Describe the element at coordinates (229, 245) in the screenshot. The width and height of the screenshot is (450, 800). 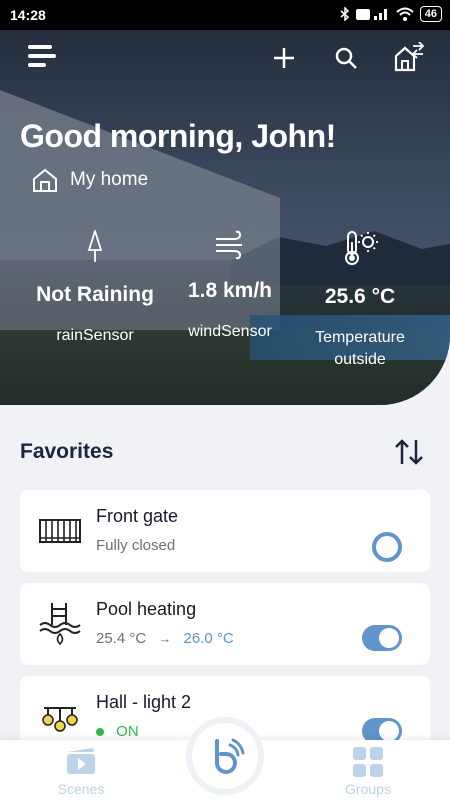
I see `wind-icon` at that location.